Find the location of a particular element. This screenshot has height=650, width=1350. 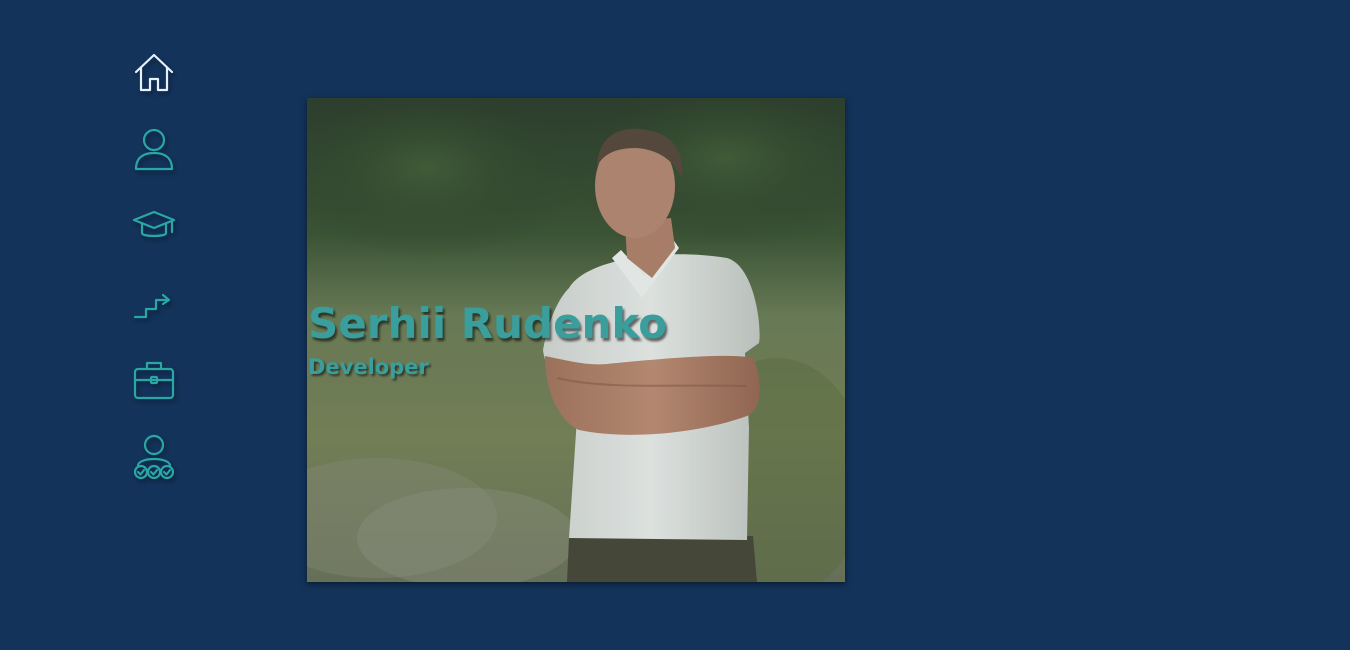

user-skills-icon is located at coordinates (154, 457).